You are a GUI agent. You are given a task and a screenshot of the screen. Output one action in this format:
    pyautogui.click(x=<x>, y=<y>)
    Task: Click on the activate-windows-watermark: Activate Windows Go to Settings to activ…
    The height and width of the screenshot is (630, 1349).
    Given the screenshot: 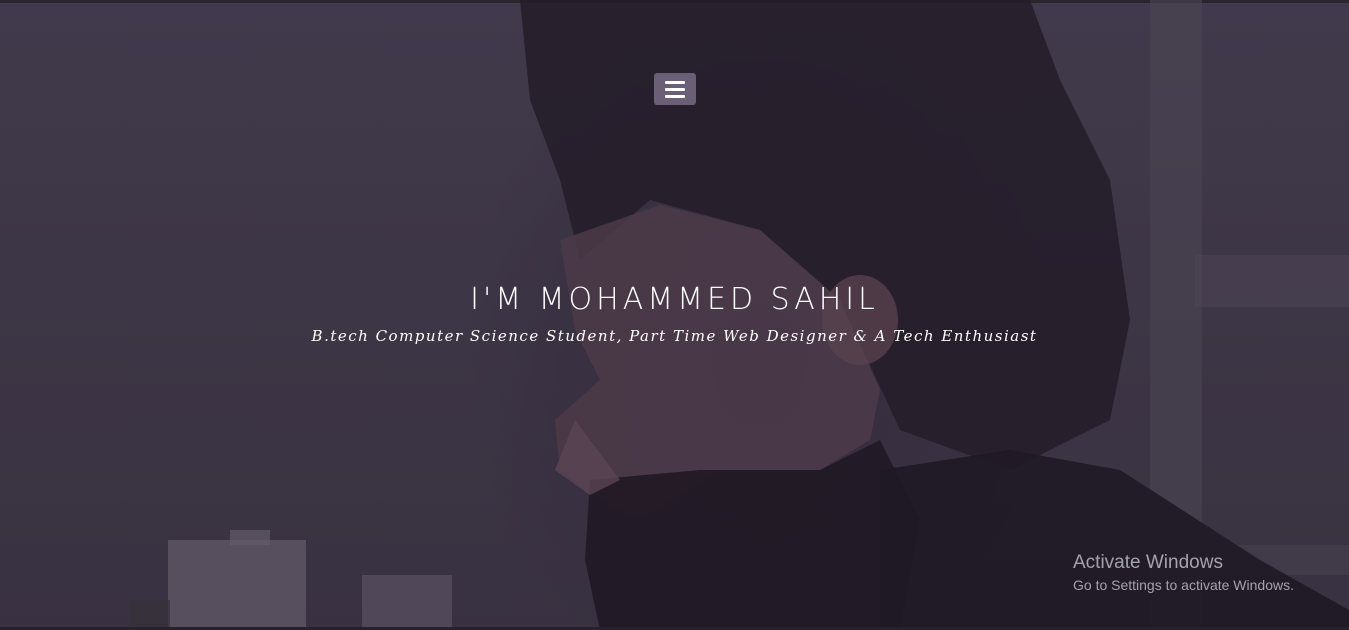 What is the action you would take?
    pyautogui.click(x=1183, y=573)
    